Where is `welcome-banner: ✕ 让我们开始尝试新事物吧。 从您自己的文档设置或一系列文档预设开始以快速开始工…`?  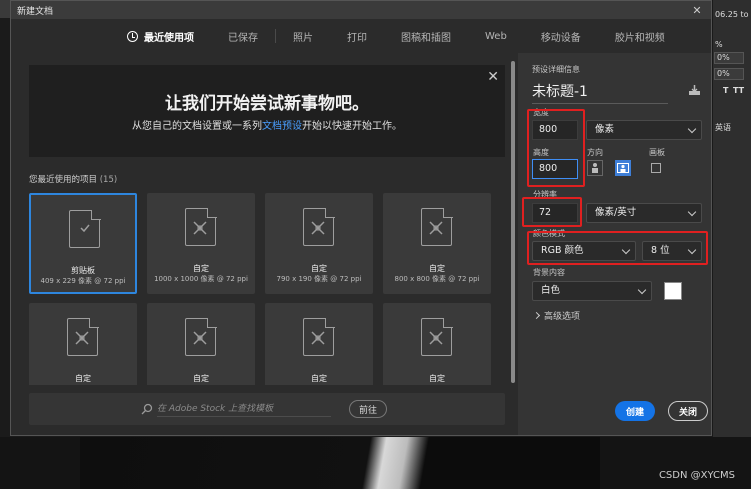
welcome-banner: ✕ 让我们开始尝试新事物吧。 从您自己的文档设置或一系列文档预设开始以快速开始工… is located at coordinates (267, 111).